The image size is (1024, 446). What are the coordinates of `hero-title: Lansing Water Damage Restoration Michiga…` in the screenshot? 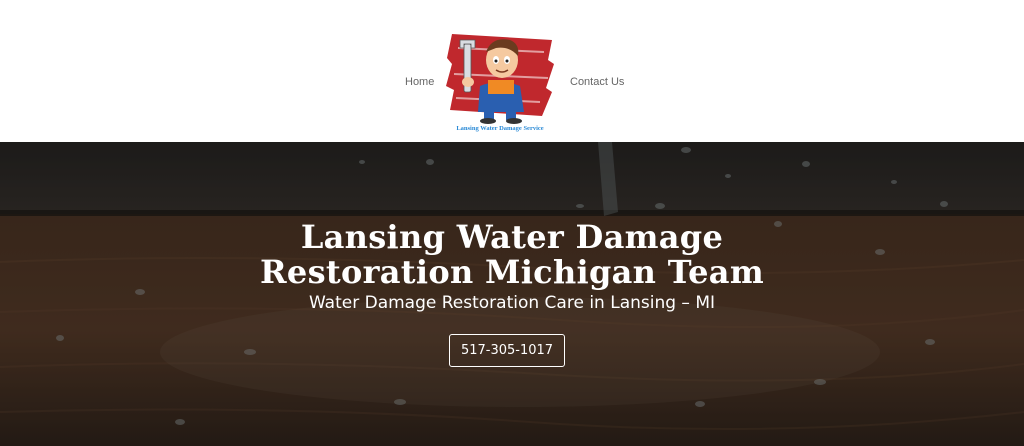 It's located at (512, 254).